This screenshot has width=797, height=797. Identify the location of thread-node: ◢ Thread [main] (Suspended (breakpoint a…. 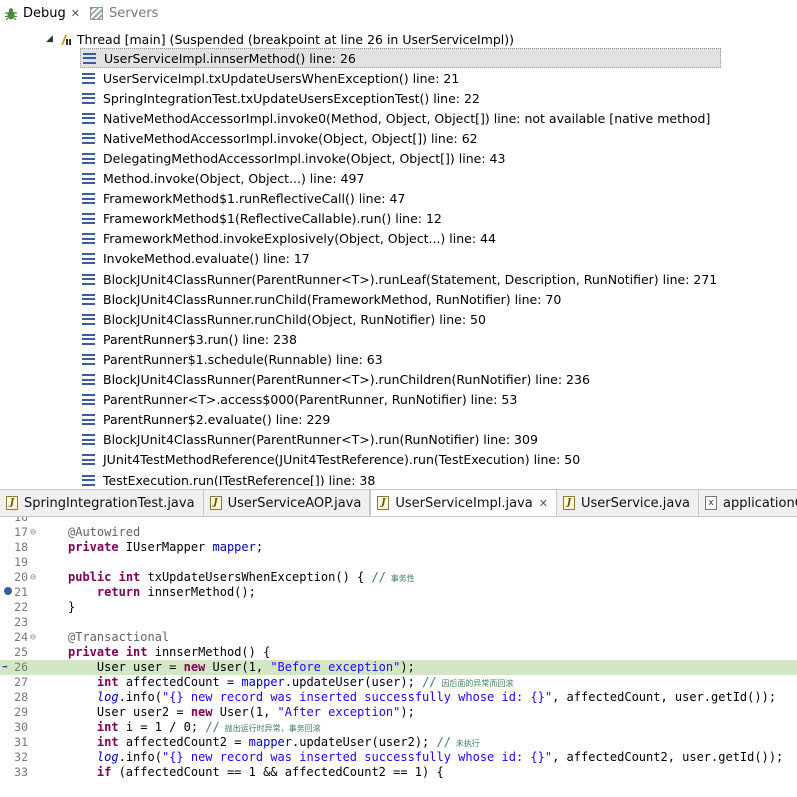
(280, 39).